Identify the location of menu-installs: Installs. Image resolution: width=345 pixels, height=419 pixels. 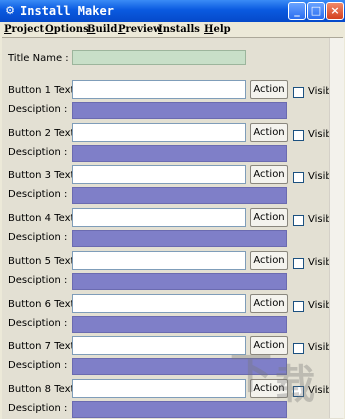
(179, 29).